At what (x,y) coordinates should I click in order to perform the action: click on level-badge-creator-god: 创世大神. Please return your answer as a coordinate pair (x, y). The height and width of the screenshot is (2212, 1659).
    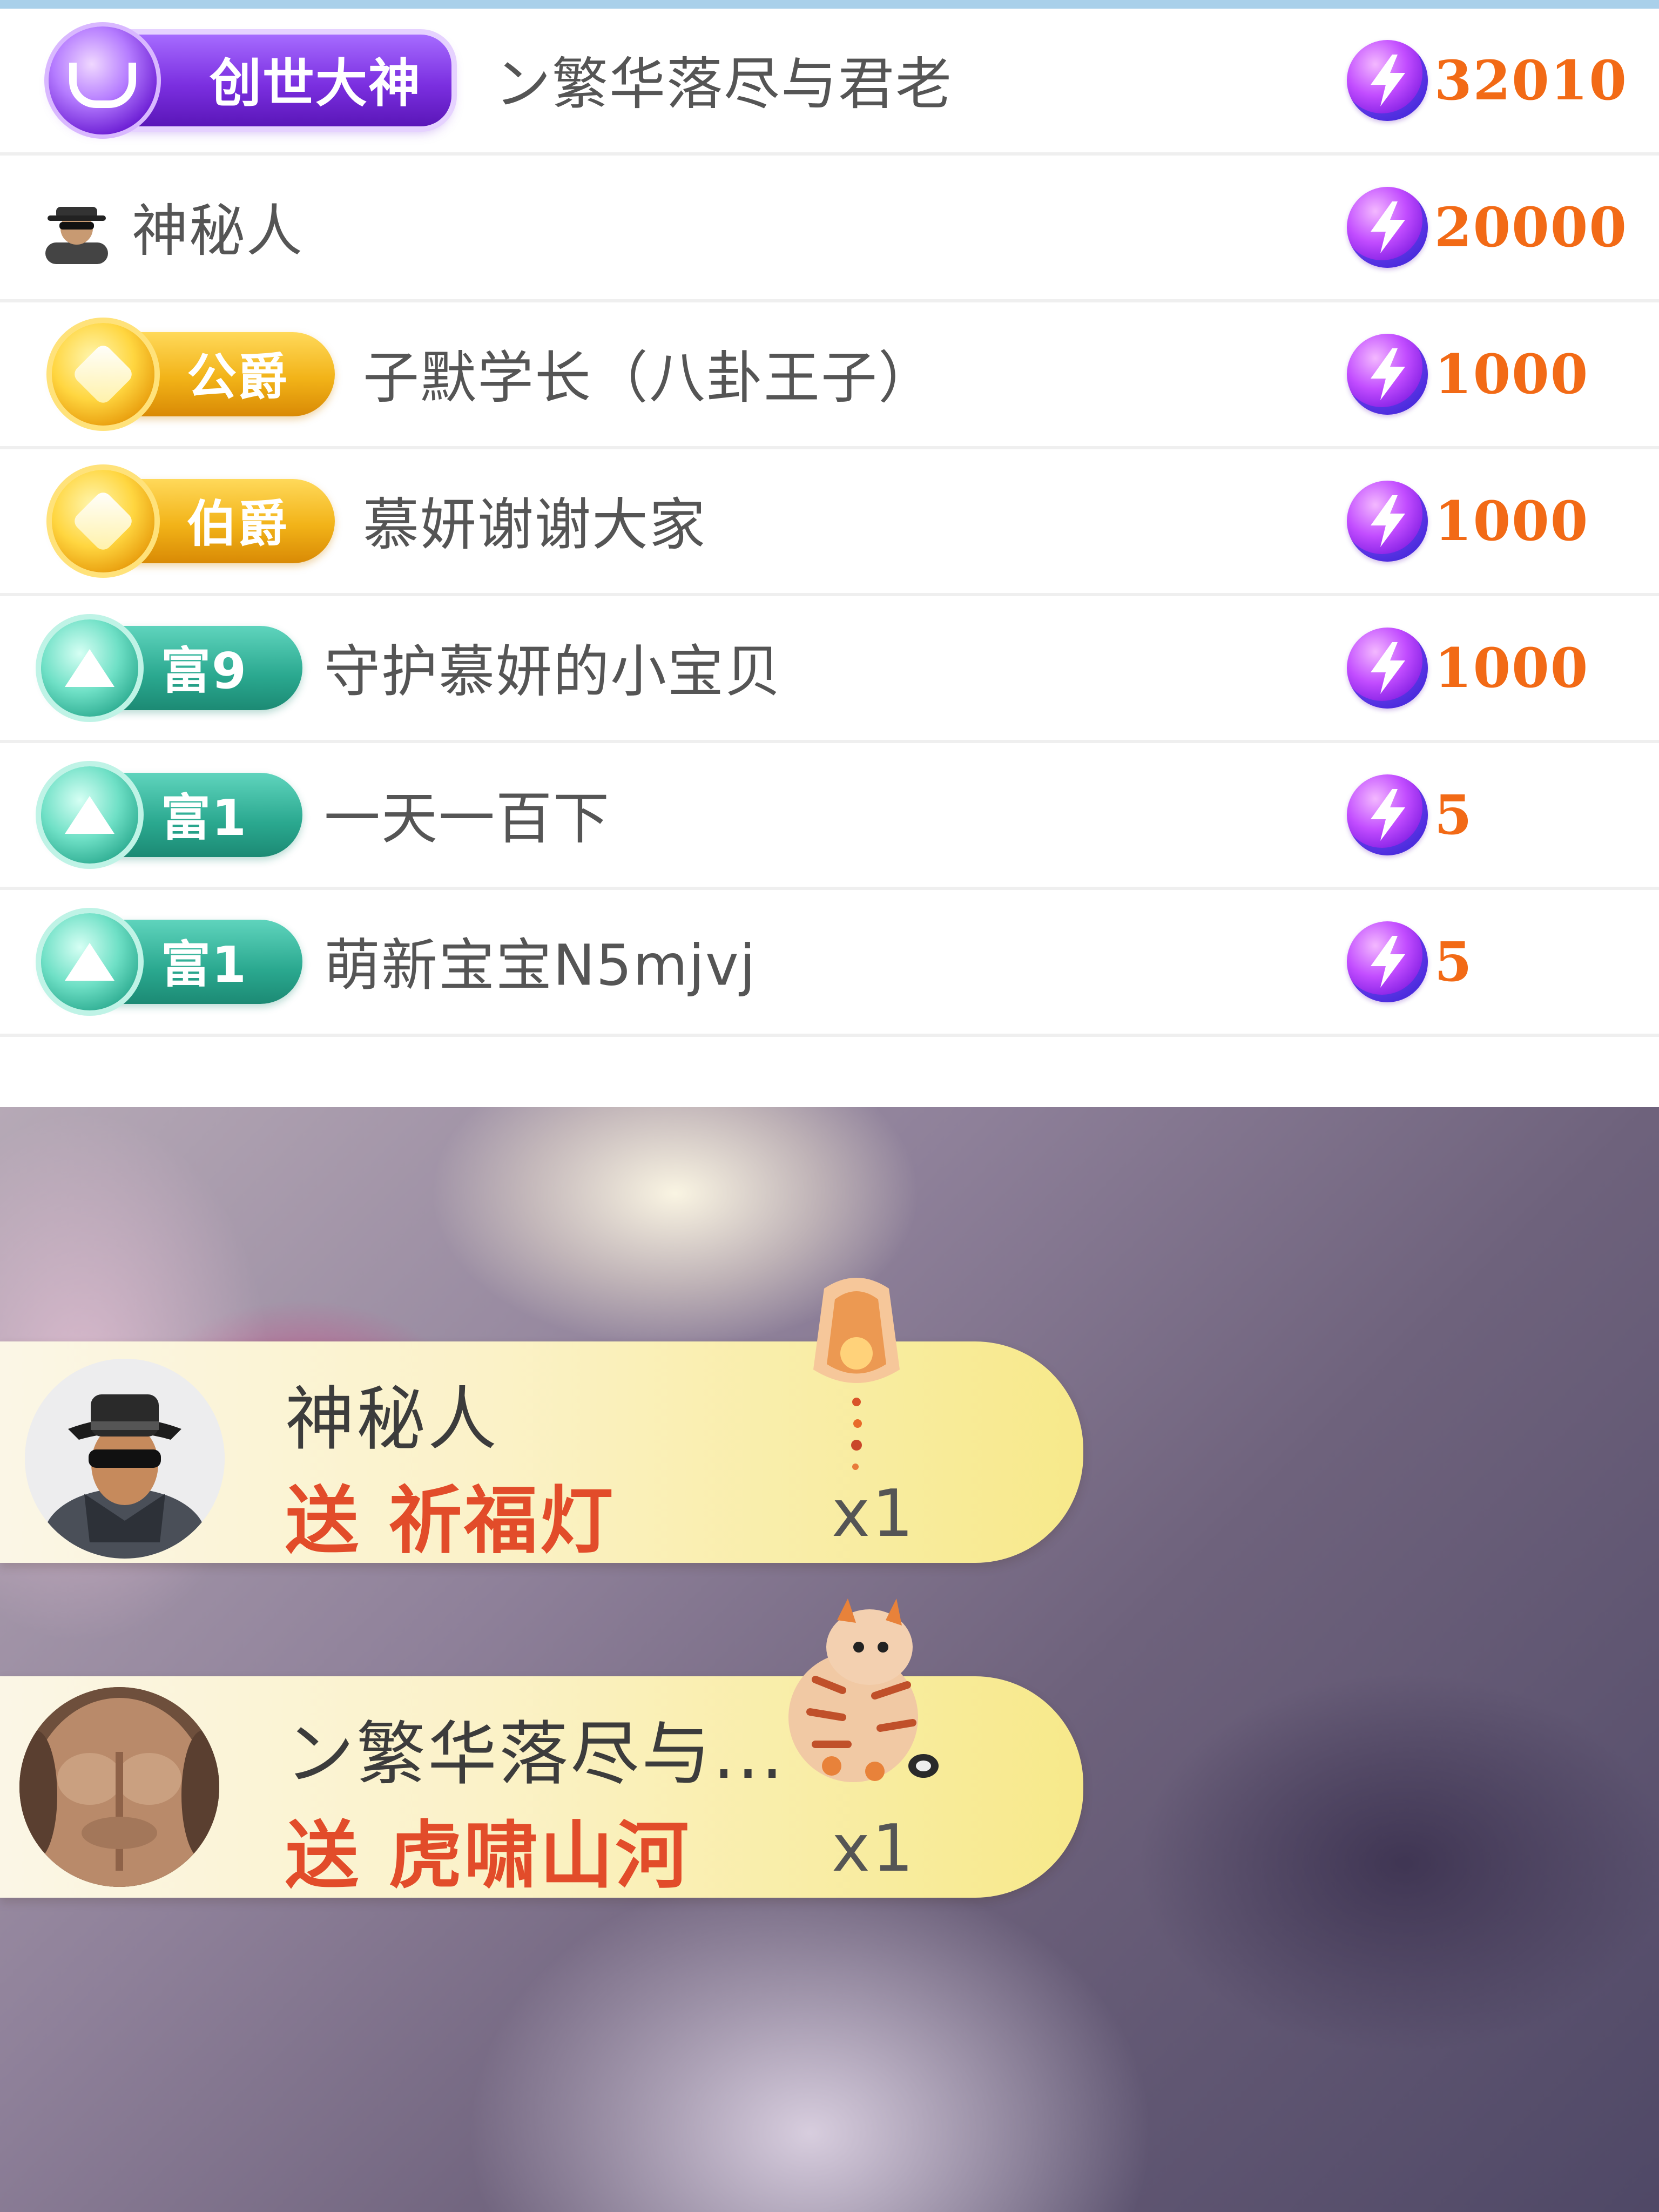
    Looking at the image, I should click on (250, 80).